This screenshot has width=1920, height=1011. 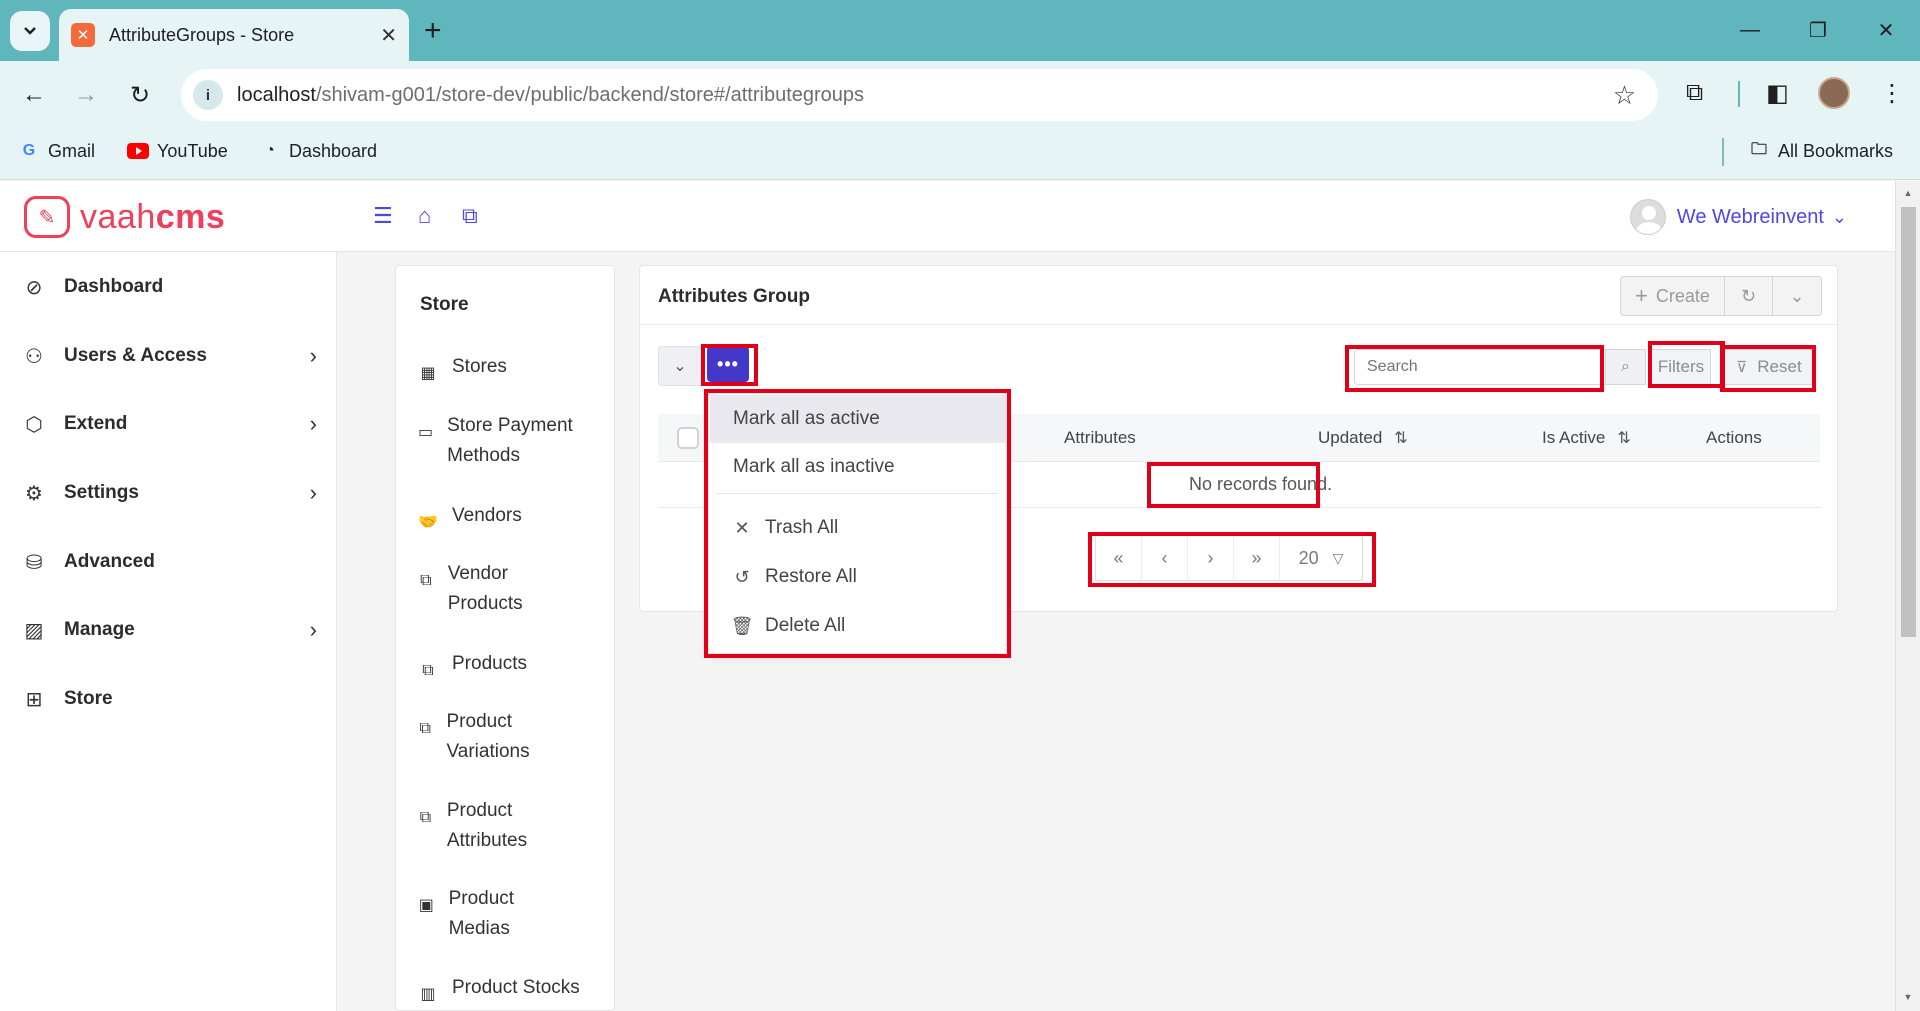 What do you see at coordinates (947, 216) in the screenshot?
I see `app-header: ✎ vaahcms ☰ ⌂ ⧉ We Webreinvent ⌄` at bounding box center [947, 216].